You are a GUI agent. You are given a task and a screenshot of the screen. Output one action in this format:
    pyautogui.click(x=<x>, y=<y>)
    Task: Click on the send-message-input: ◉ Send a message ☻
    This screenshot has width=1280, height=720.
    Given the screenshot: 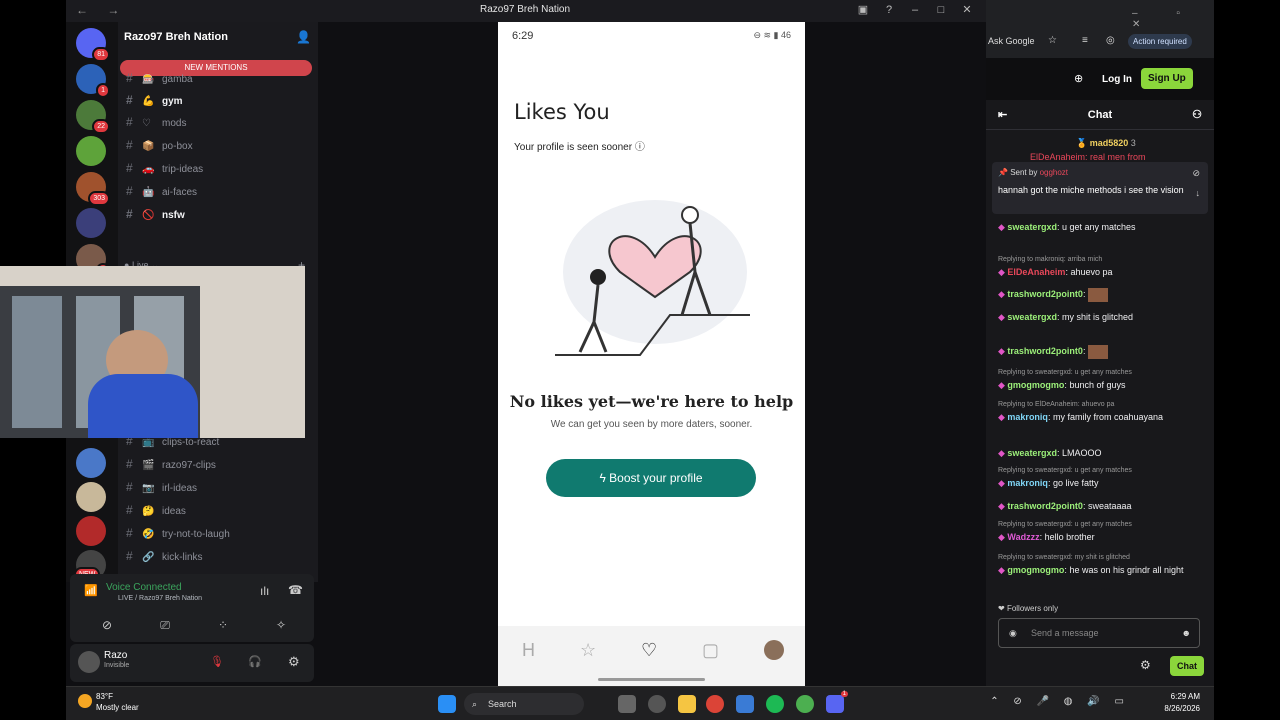 What is the action you would take?
    pyautogui.click(x=1099, y=633)
    